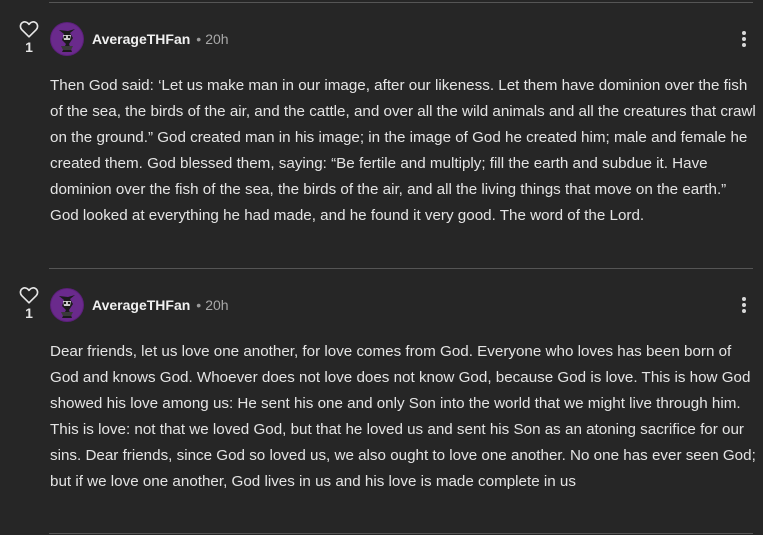 The height and width of the screenshot is (535, 763). Describe the element at coordinates (401, 533) in the screenshot. I see `bottom-divider` at that location.